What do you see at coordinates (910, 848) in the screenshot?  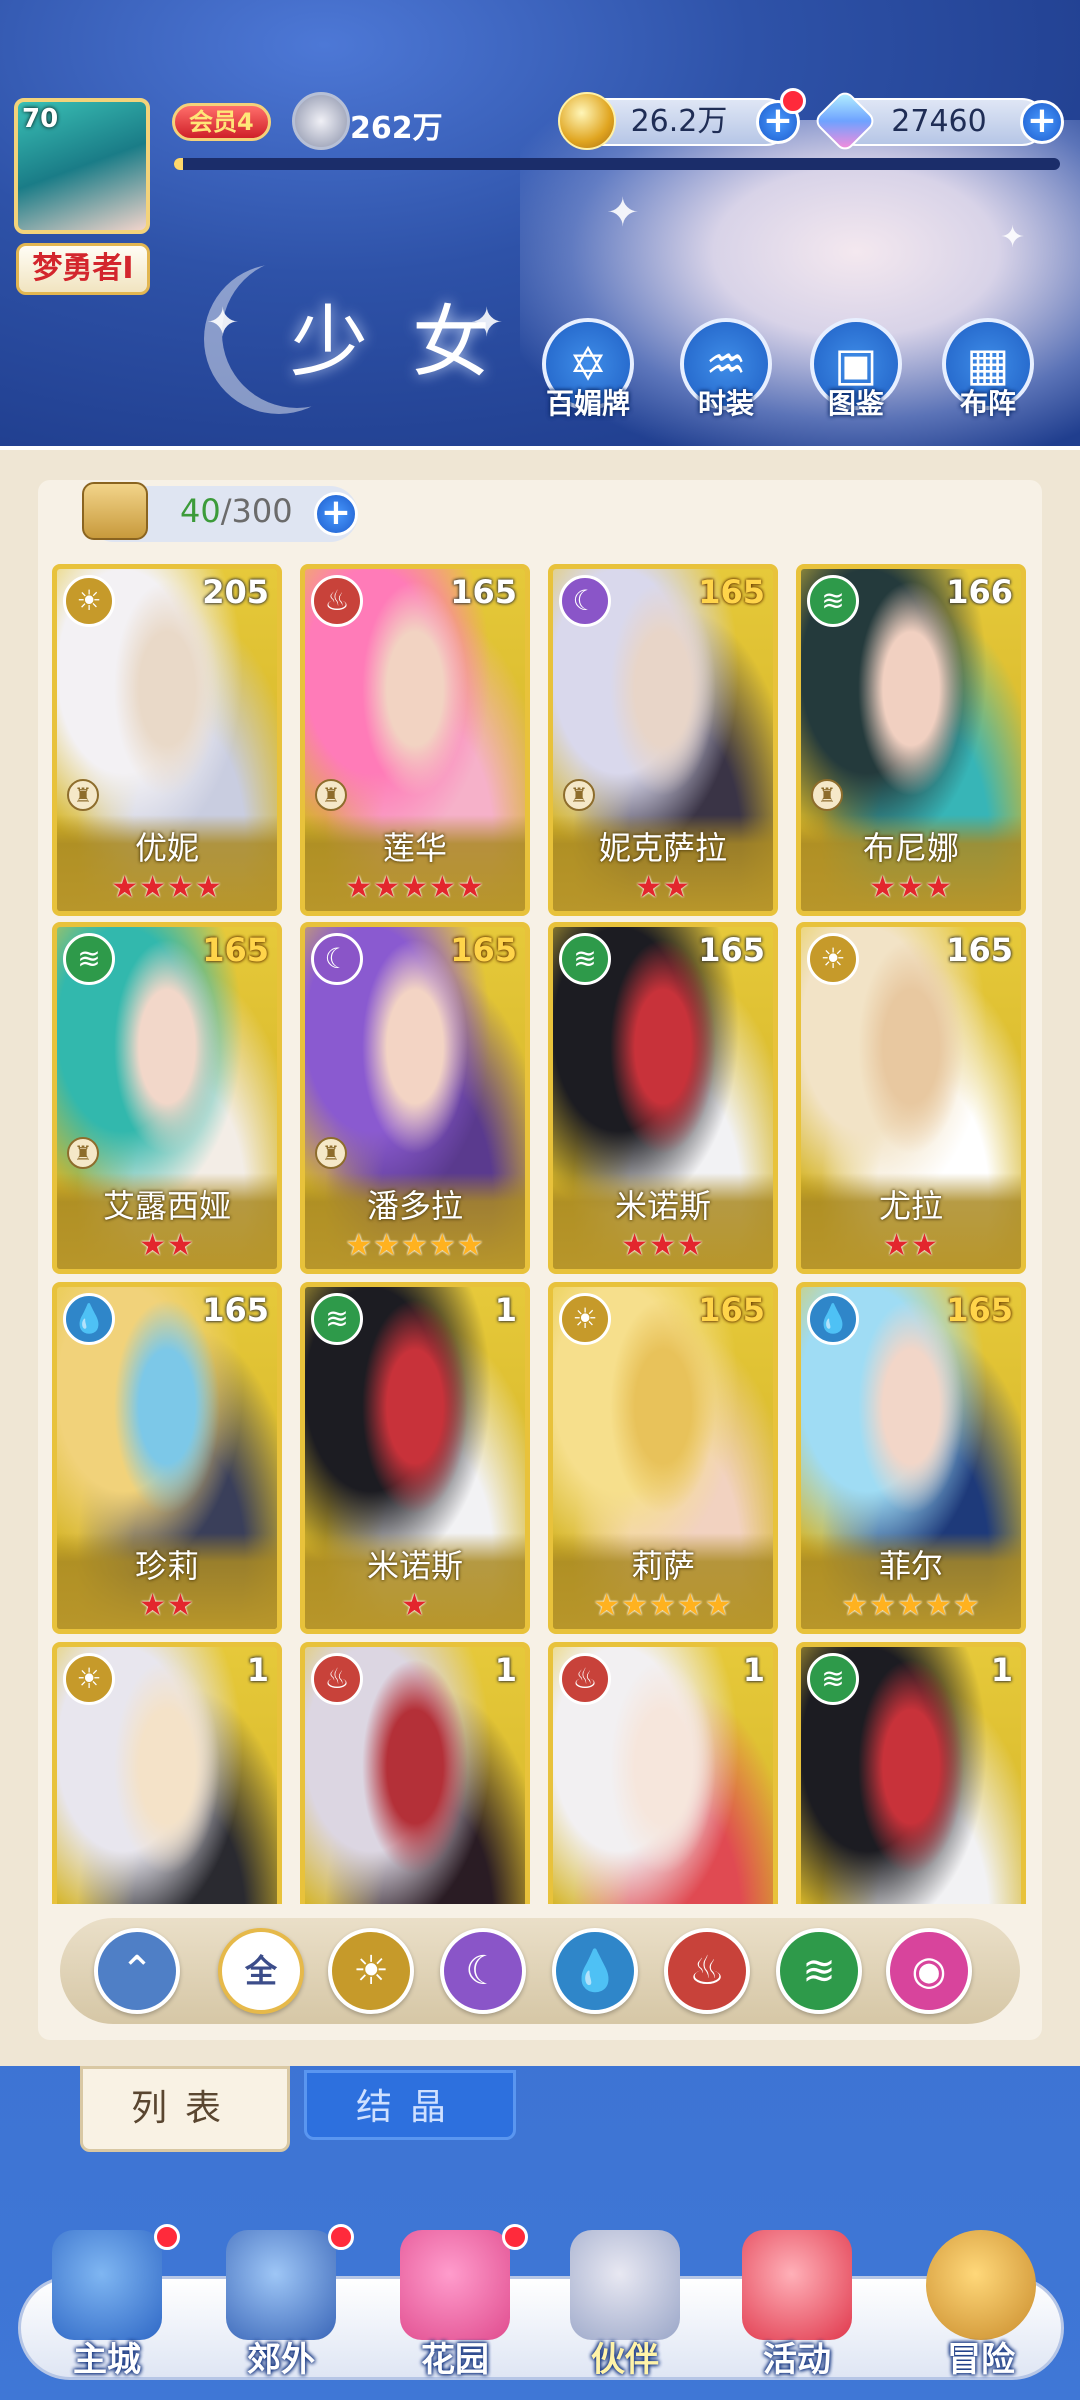 I see `partner-name: 布尼娜` at bounding box center [910, 848].